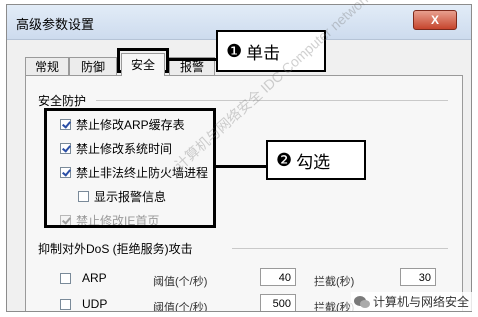  I want to click on check-callout-text: 勾选, so click(313, 162).